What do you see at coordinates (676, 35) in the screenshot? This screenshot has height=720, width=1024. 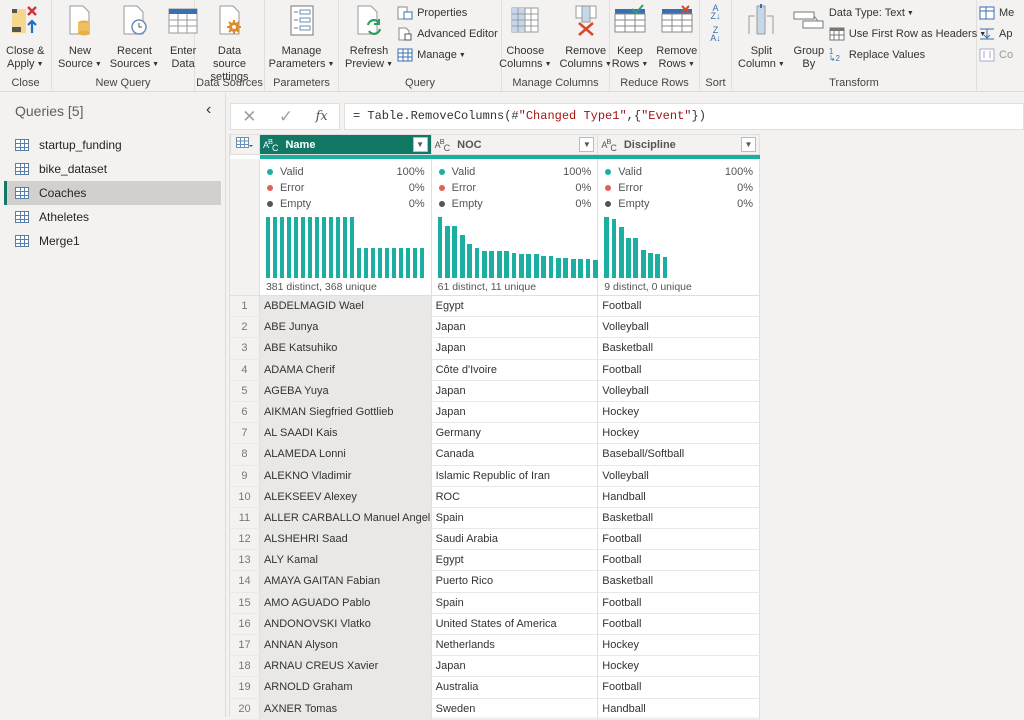 I see `remove-rows-button: Remove Rows ▼` at bounding box center [676, 35].